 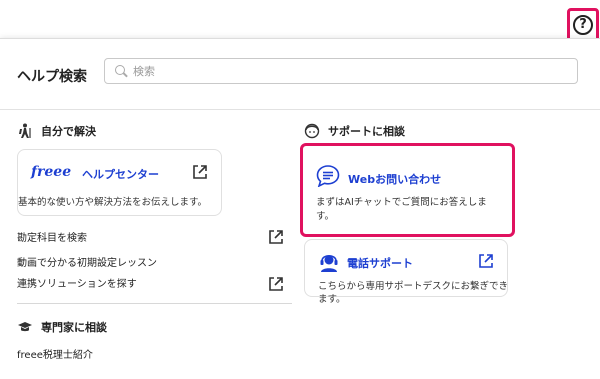 What do you see at coordinates (413, 286) in the screenshot?
I see `phone-support-desc-1: こちらから専用サポートデスクにお繋ぎでき` at bounding box center [413, 286].